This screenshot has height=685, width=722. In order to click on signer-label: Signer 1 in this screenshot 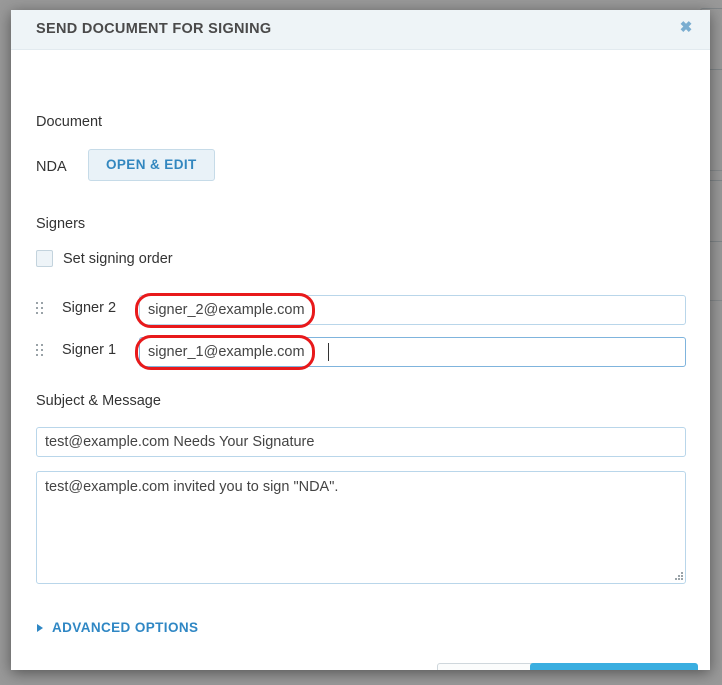, I will do `click(89, 350)`.